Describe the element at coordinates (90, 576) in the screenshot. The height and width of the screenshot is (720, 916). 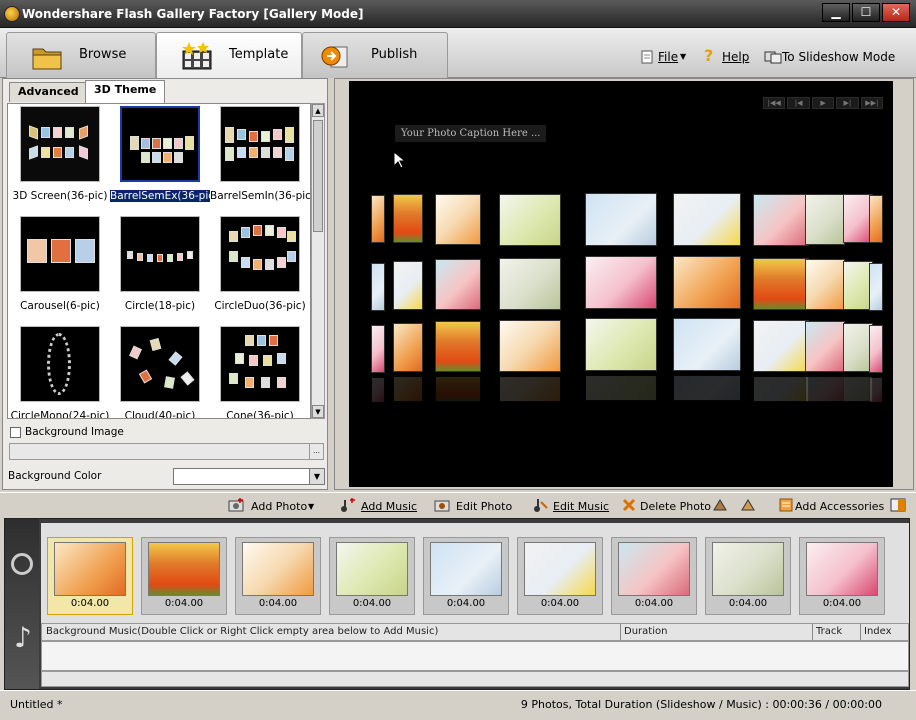
I see `slide-item-selected: 0:04.00` at that location.